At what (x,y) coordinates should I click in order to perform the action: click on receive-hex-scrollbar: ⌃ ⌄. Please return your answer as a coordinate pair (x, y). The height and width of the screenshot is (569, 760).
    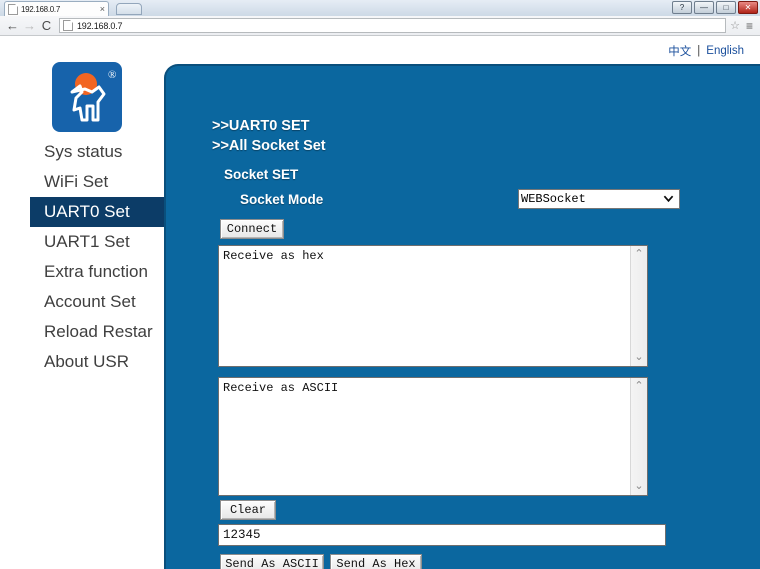
    Looking at the image, I should click on (638, 306).